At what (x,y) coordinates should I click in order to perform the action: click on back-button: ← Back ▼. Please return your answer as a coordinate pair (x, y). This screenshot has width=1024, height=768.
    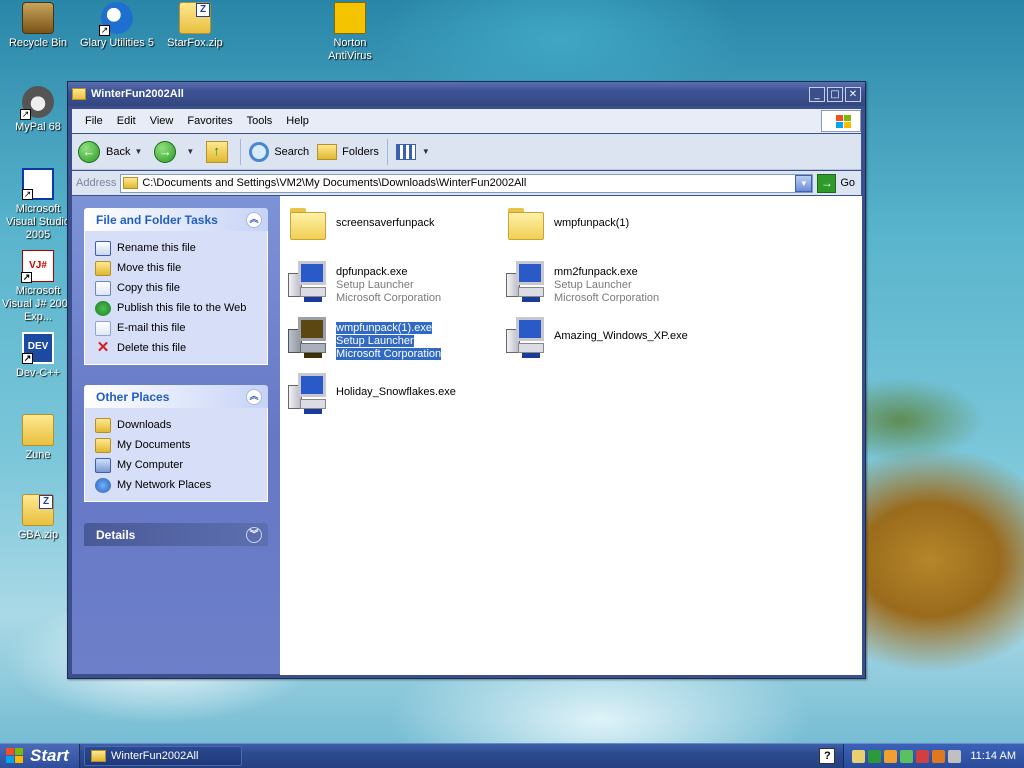
    Looking at the image, I should click on (112, 152).